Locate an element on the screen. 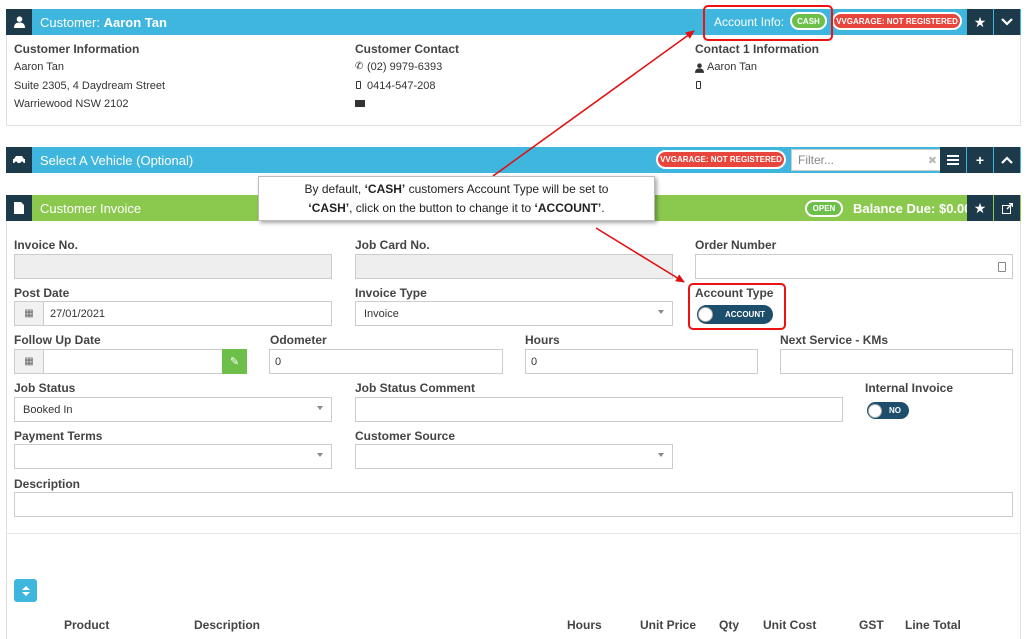 The width and height of the screenshot is (1028, 639). internal-invoice-value: NO is located at coordinates (895, 410).